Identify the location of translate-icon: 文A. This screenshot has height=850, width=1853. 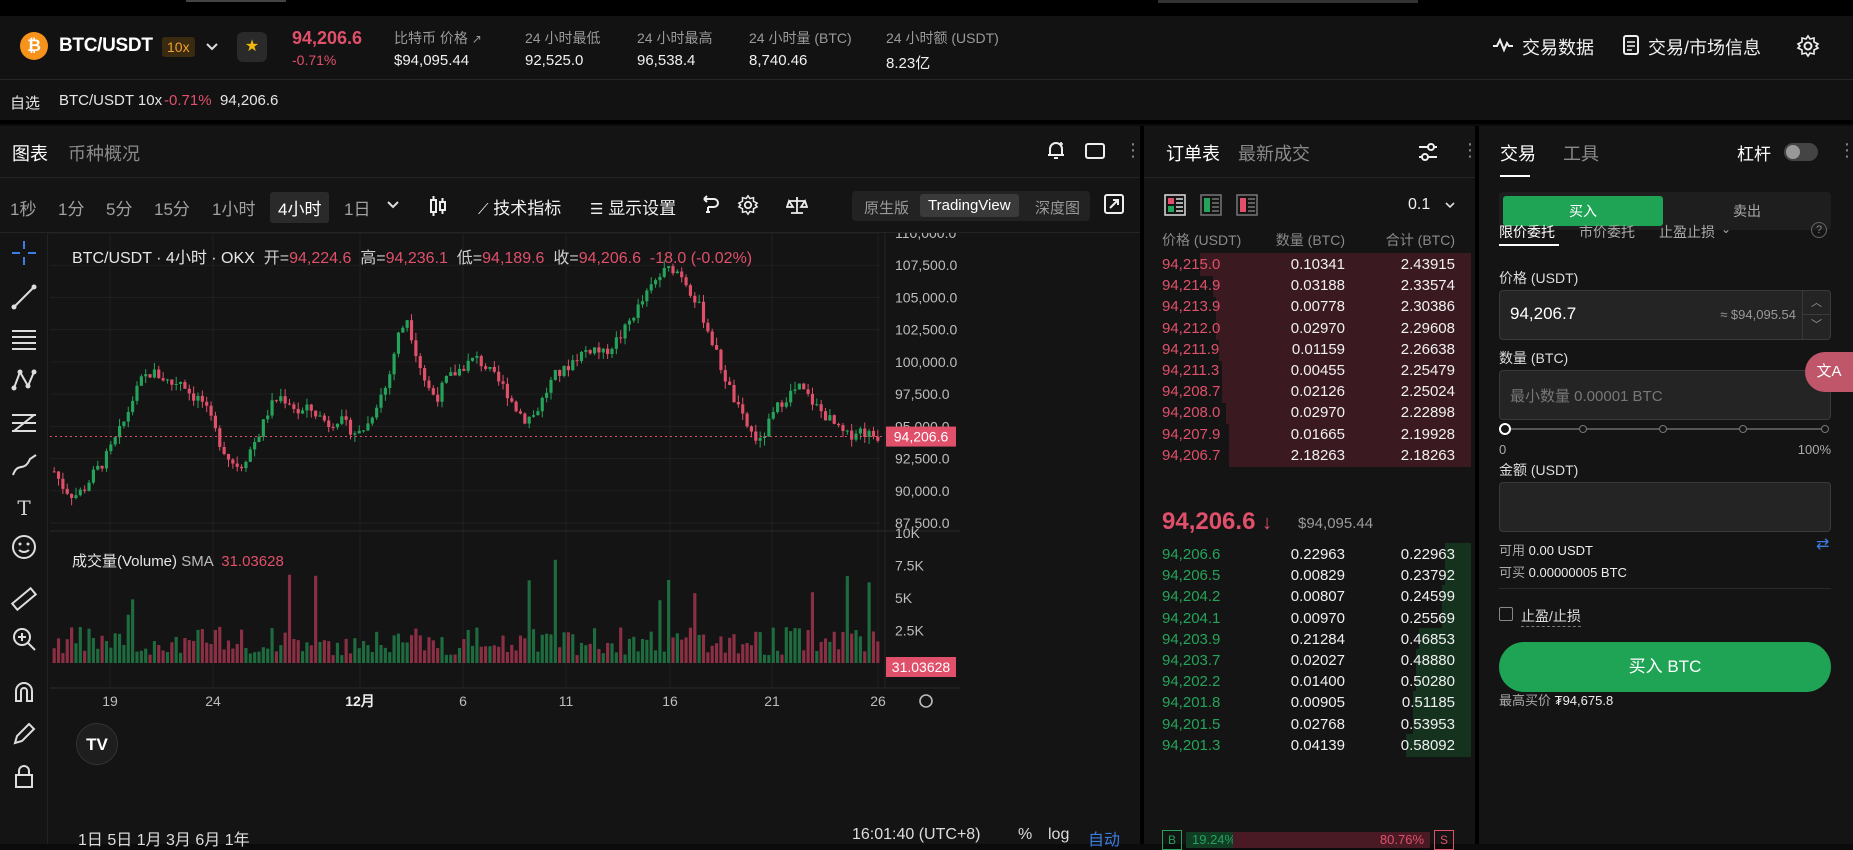
(1829, 372).